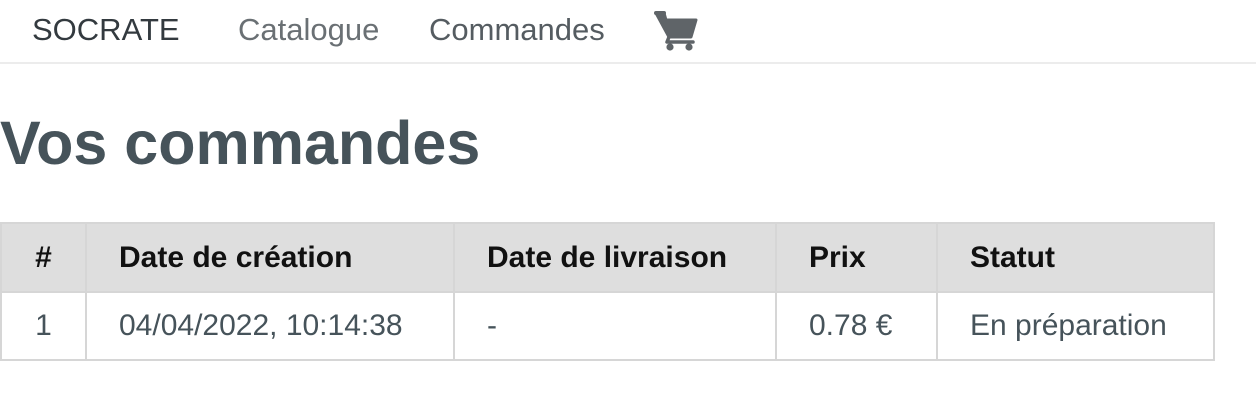 This screenshot has width=1256, height=406. What do you see at coordinates (677, 30) in the screenshot?
I see `shopping-cart-icon` at bounding box center [677, 30].